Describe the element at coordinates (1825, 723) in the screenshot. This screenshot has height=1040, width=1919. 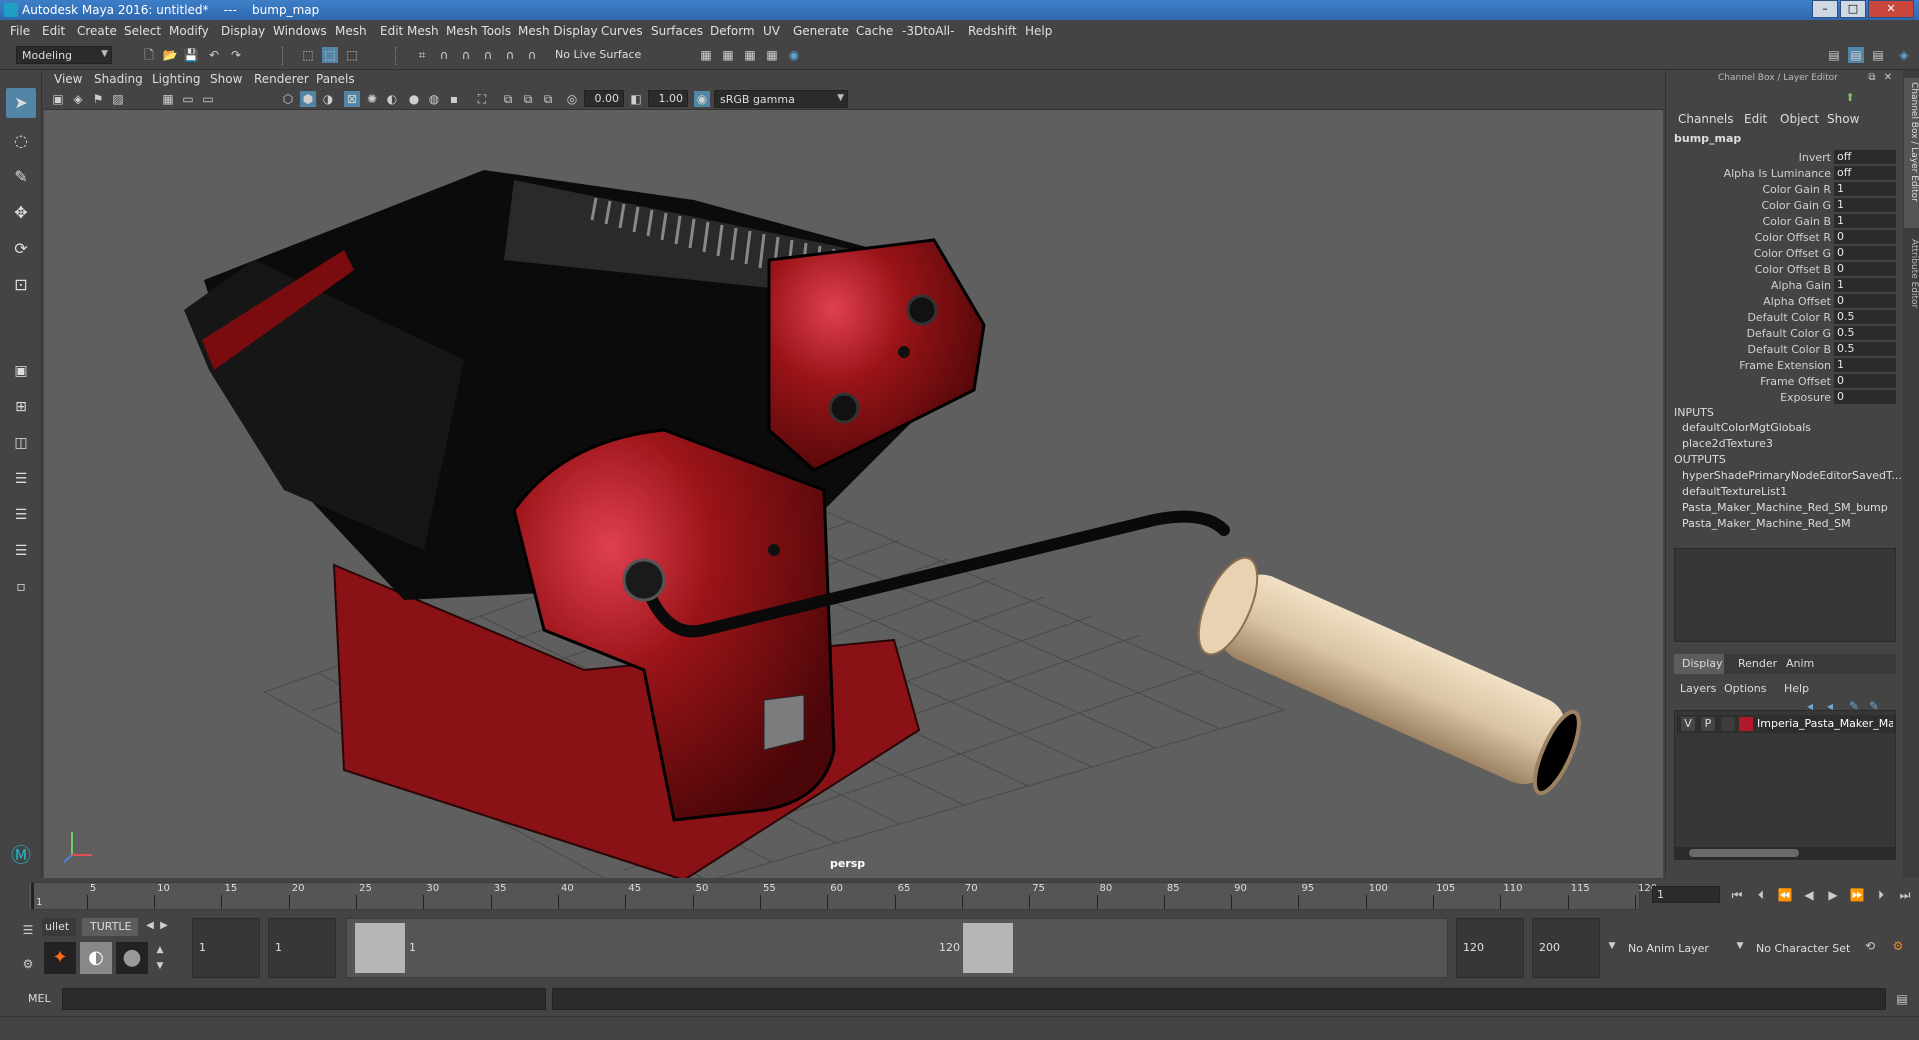
I see `layer-name: Imperia_Pasta_Maker_Ma` at that location.